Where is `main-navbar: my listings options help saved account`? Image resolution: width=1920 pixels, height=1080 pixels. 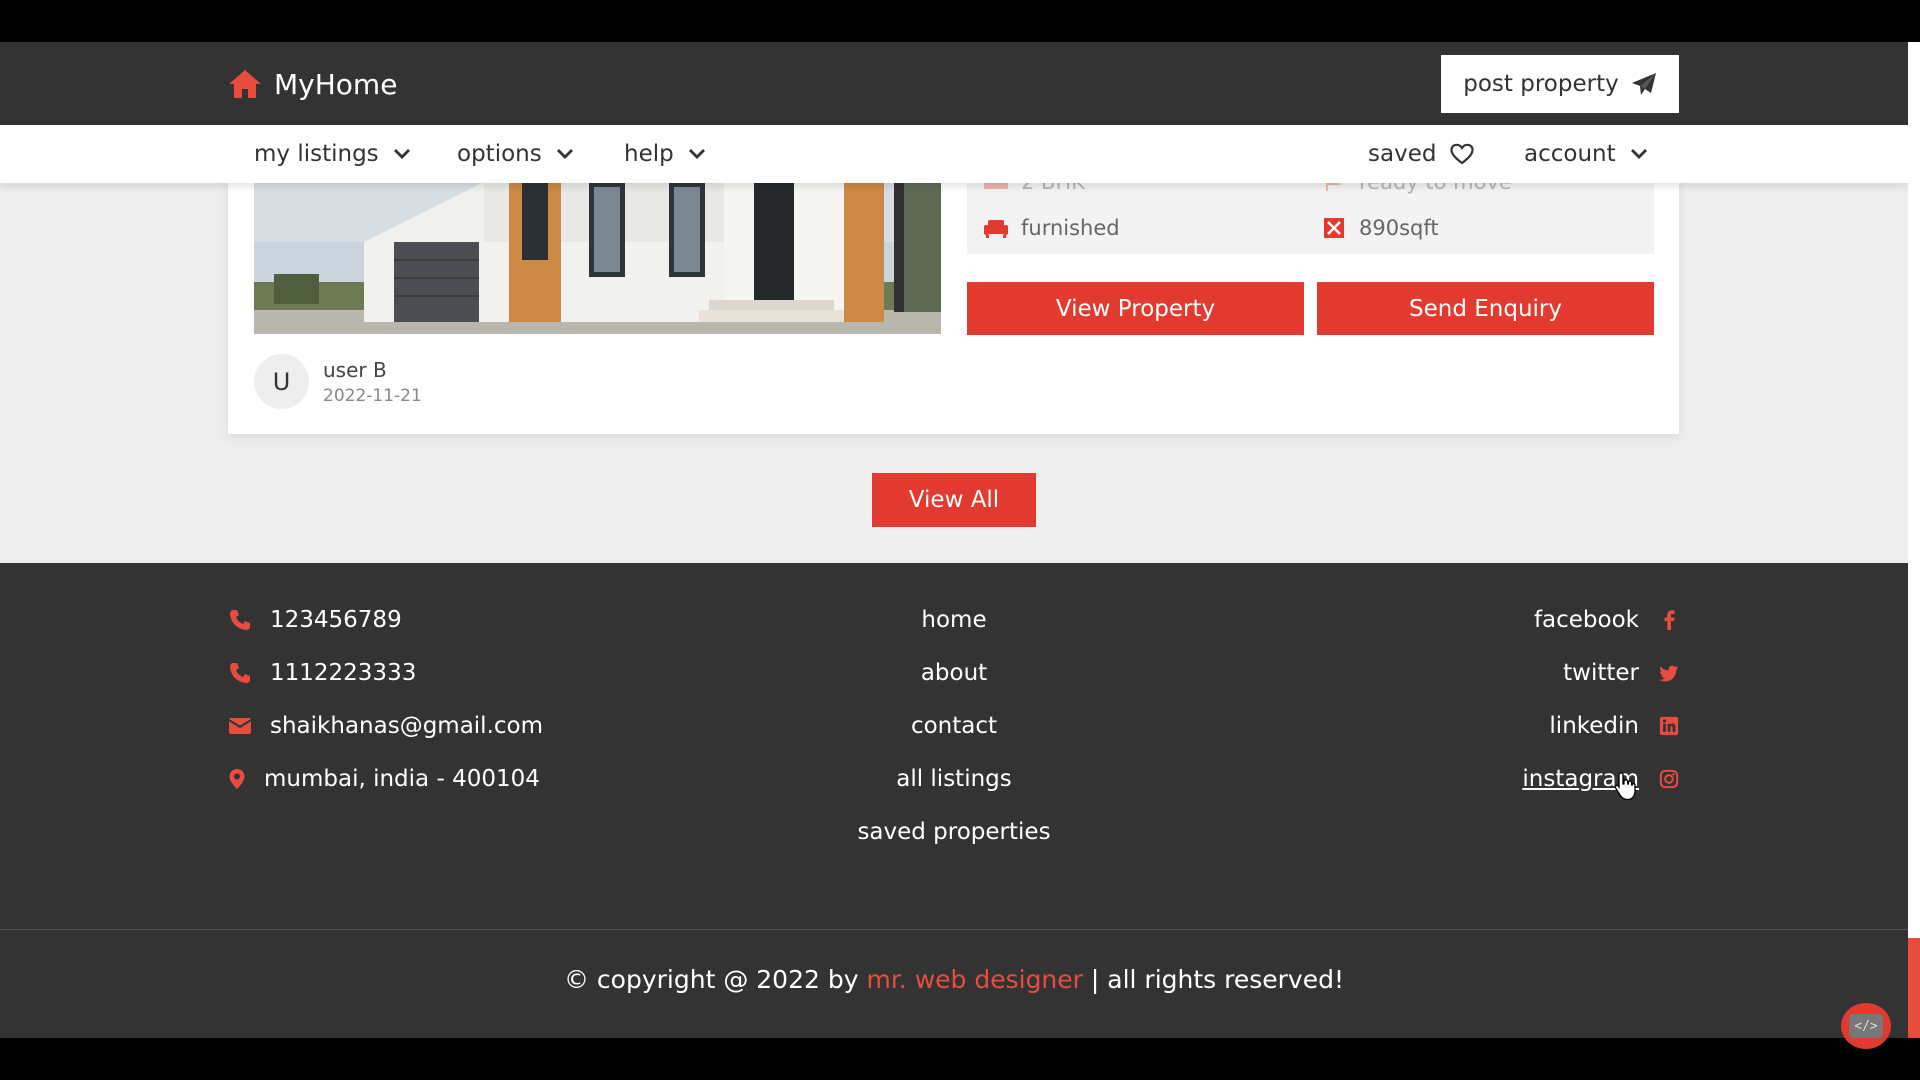 main-navbar: my listings options help saved account is located at coordinates (954, 154).